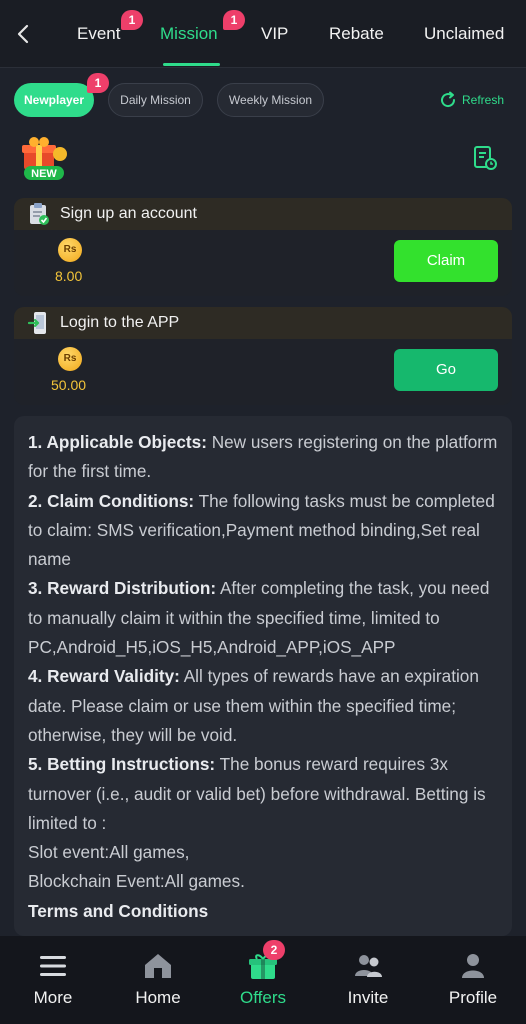 This screenshot has width=526, height=1024. Describe the element at coordinates (473, 980) in the screenshot. I see `nav-profile: Profile` at that location.